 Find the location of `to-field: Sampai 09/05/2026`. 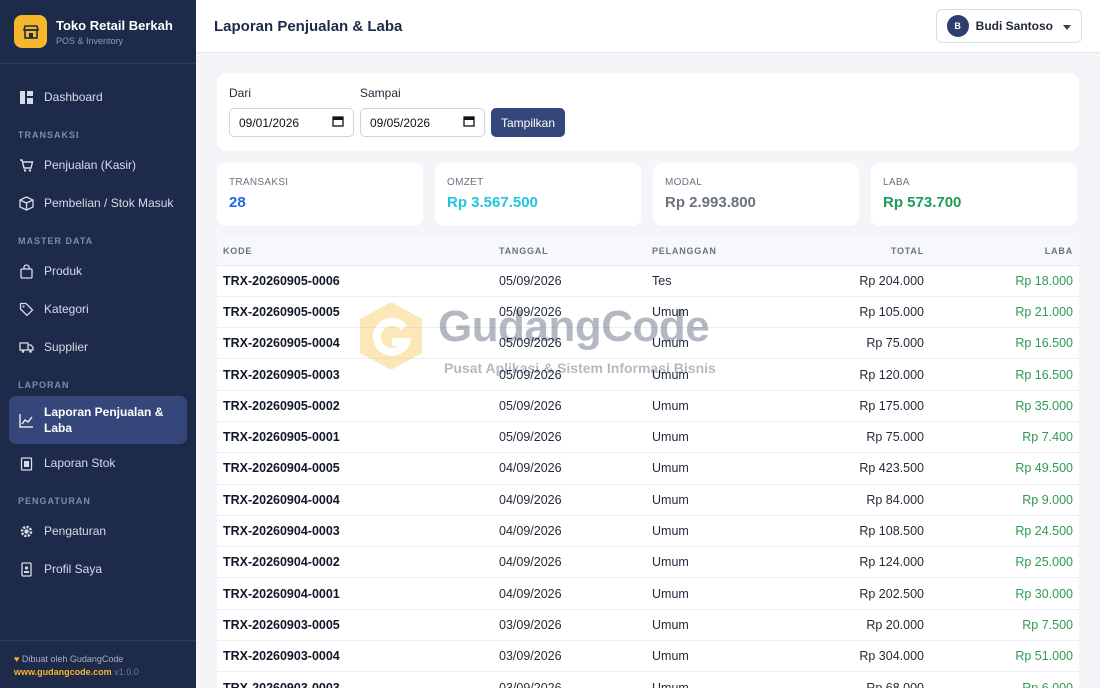

to-field: Sampai 09/05/2026 is located at coordinates (422, 111).